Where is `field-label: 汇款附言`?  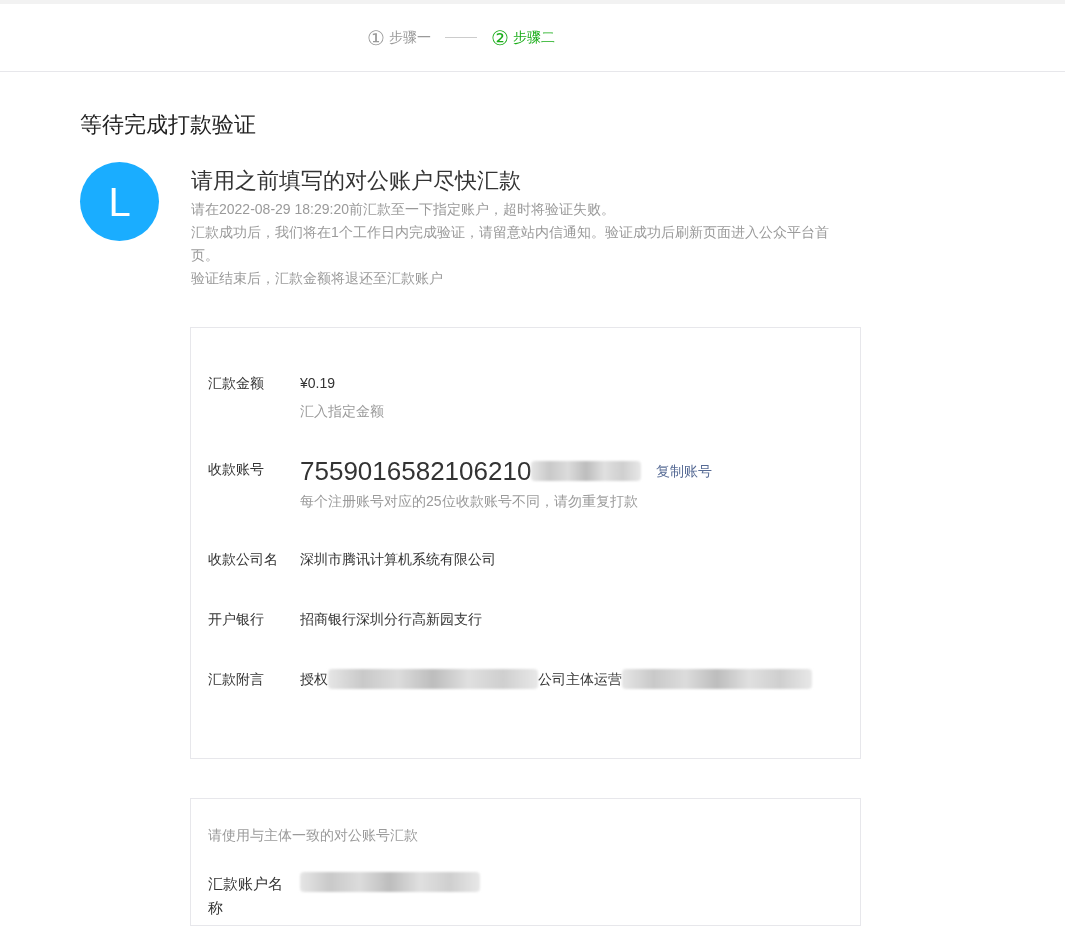
field-label: 汇款附言 is located at coordinates (236, 679).